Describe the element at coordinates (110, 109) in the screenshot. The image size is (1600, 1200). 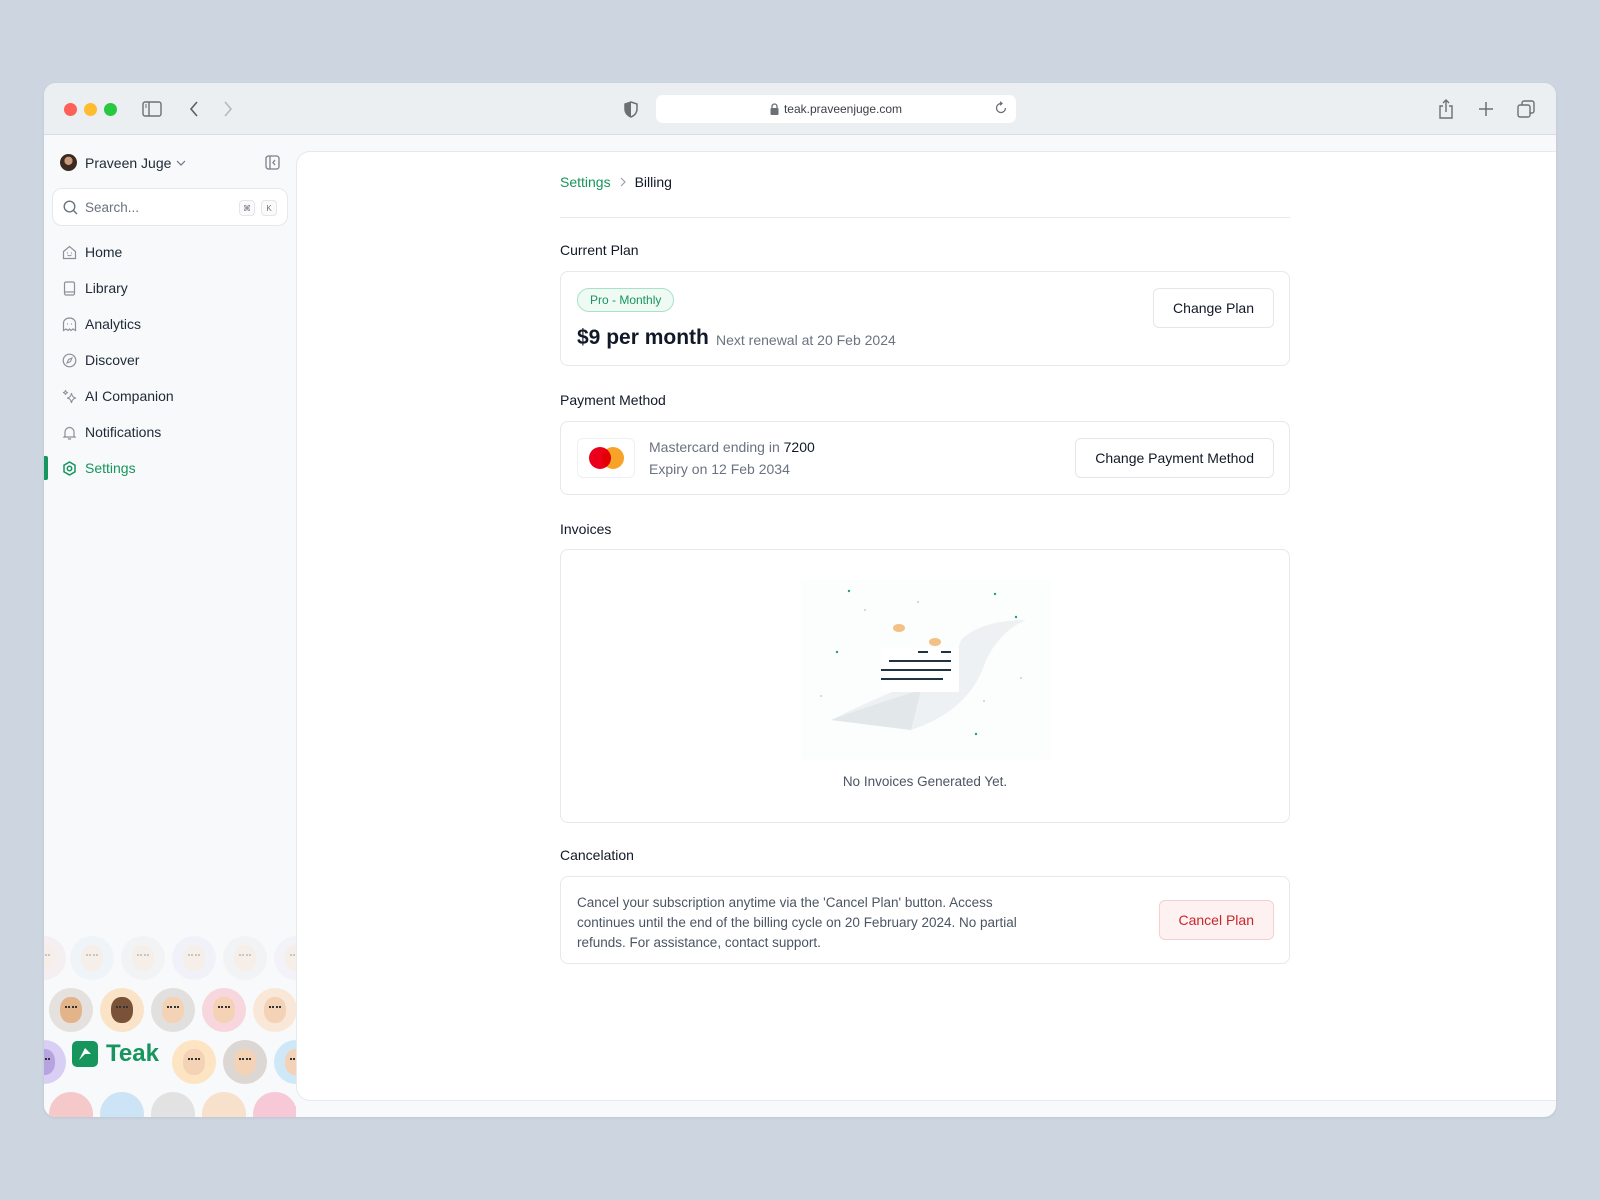
I see `maximize-window-button` at that location.